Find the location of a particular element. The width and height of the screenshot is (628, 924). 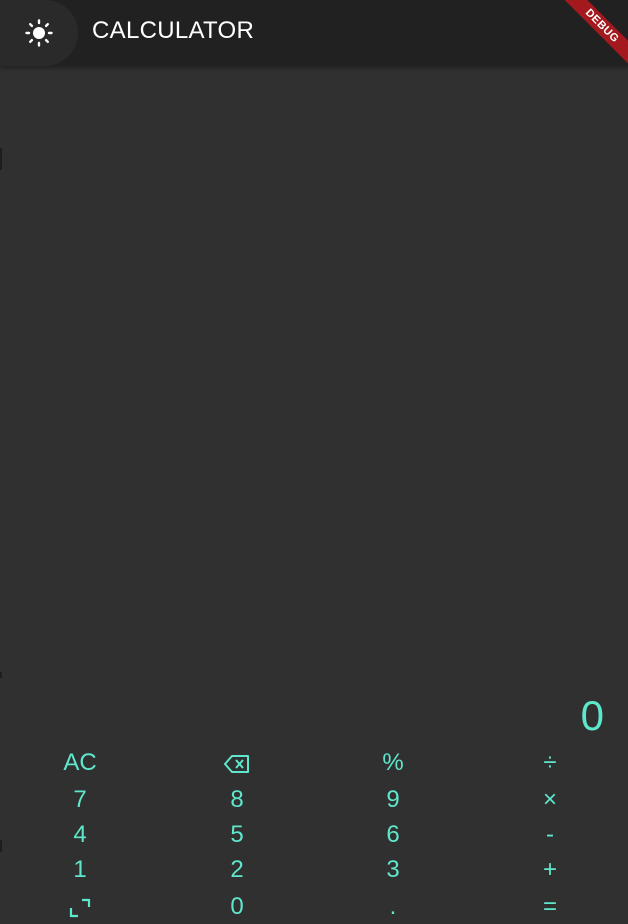

digit-2-button: 2 is located at coordinates (237, 870).